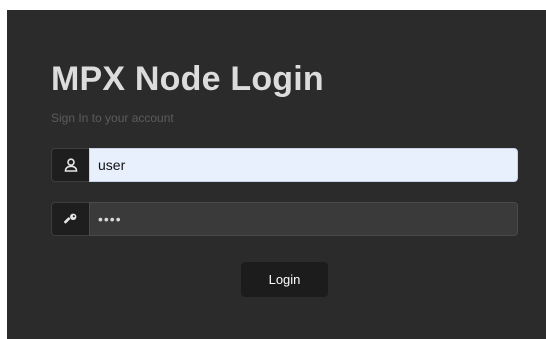  I want to click on user-icon, so click(70, 165).